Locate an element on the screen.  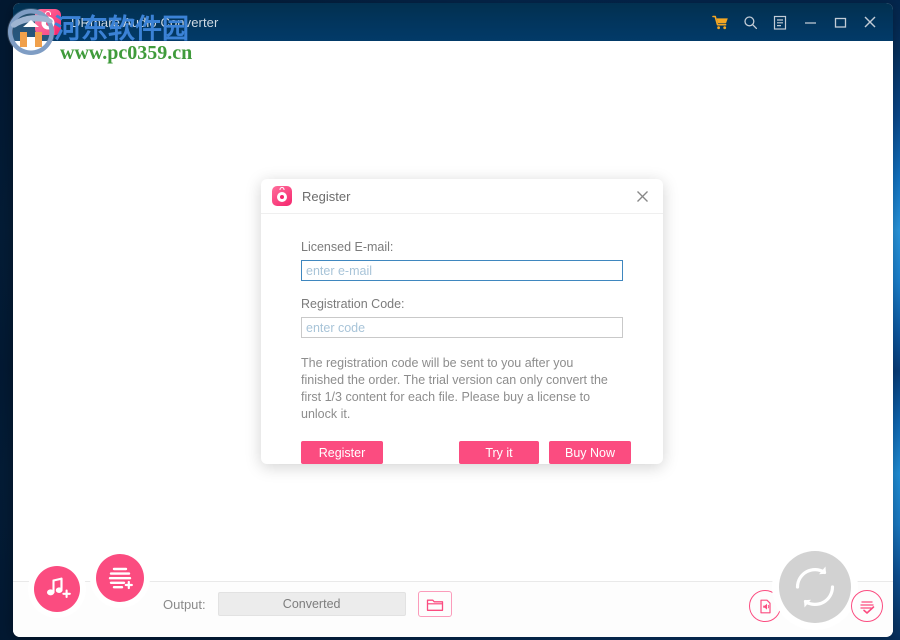
dialog-header: Register is located at coordinates (462, 196).